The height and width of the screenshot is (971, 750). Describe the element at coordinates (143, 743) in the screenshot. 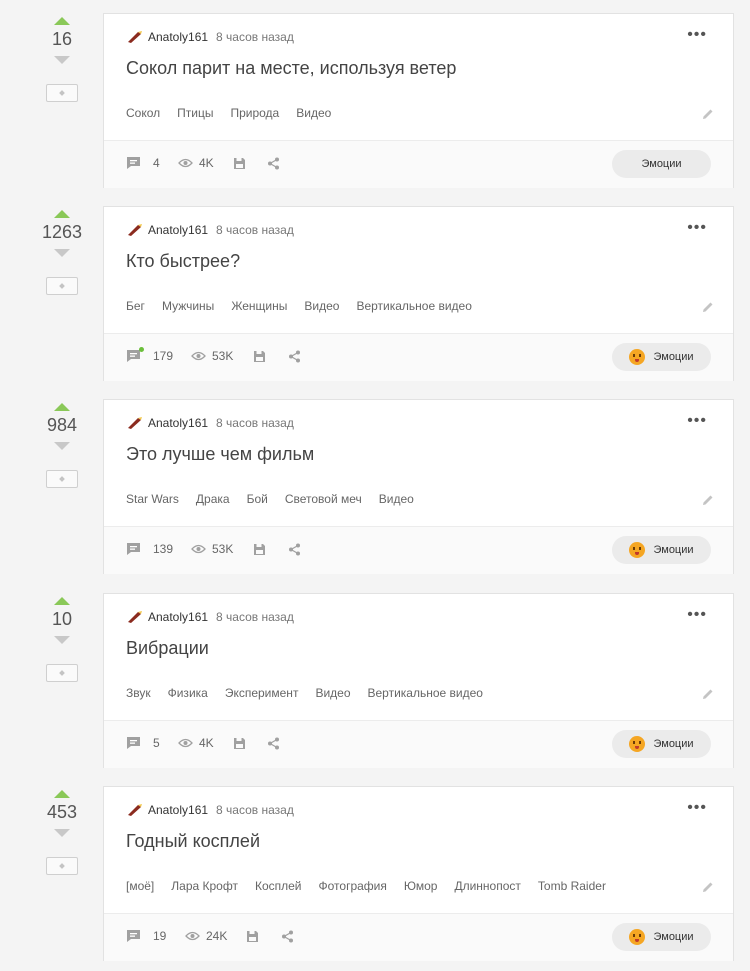

I see `comments-link: 5` at that location.